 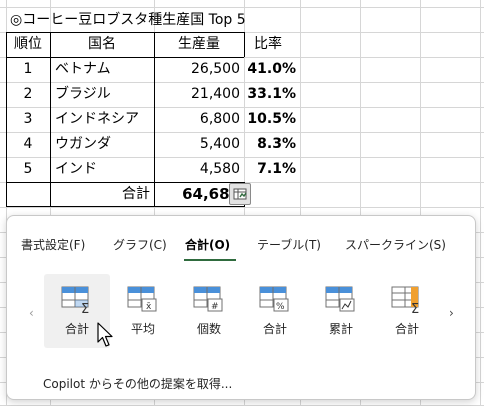 What do you see at coordinates (272, 44) in the screenshot?
I see `header-cell-ratio: 比率` at bounding box center [272, 44].